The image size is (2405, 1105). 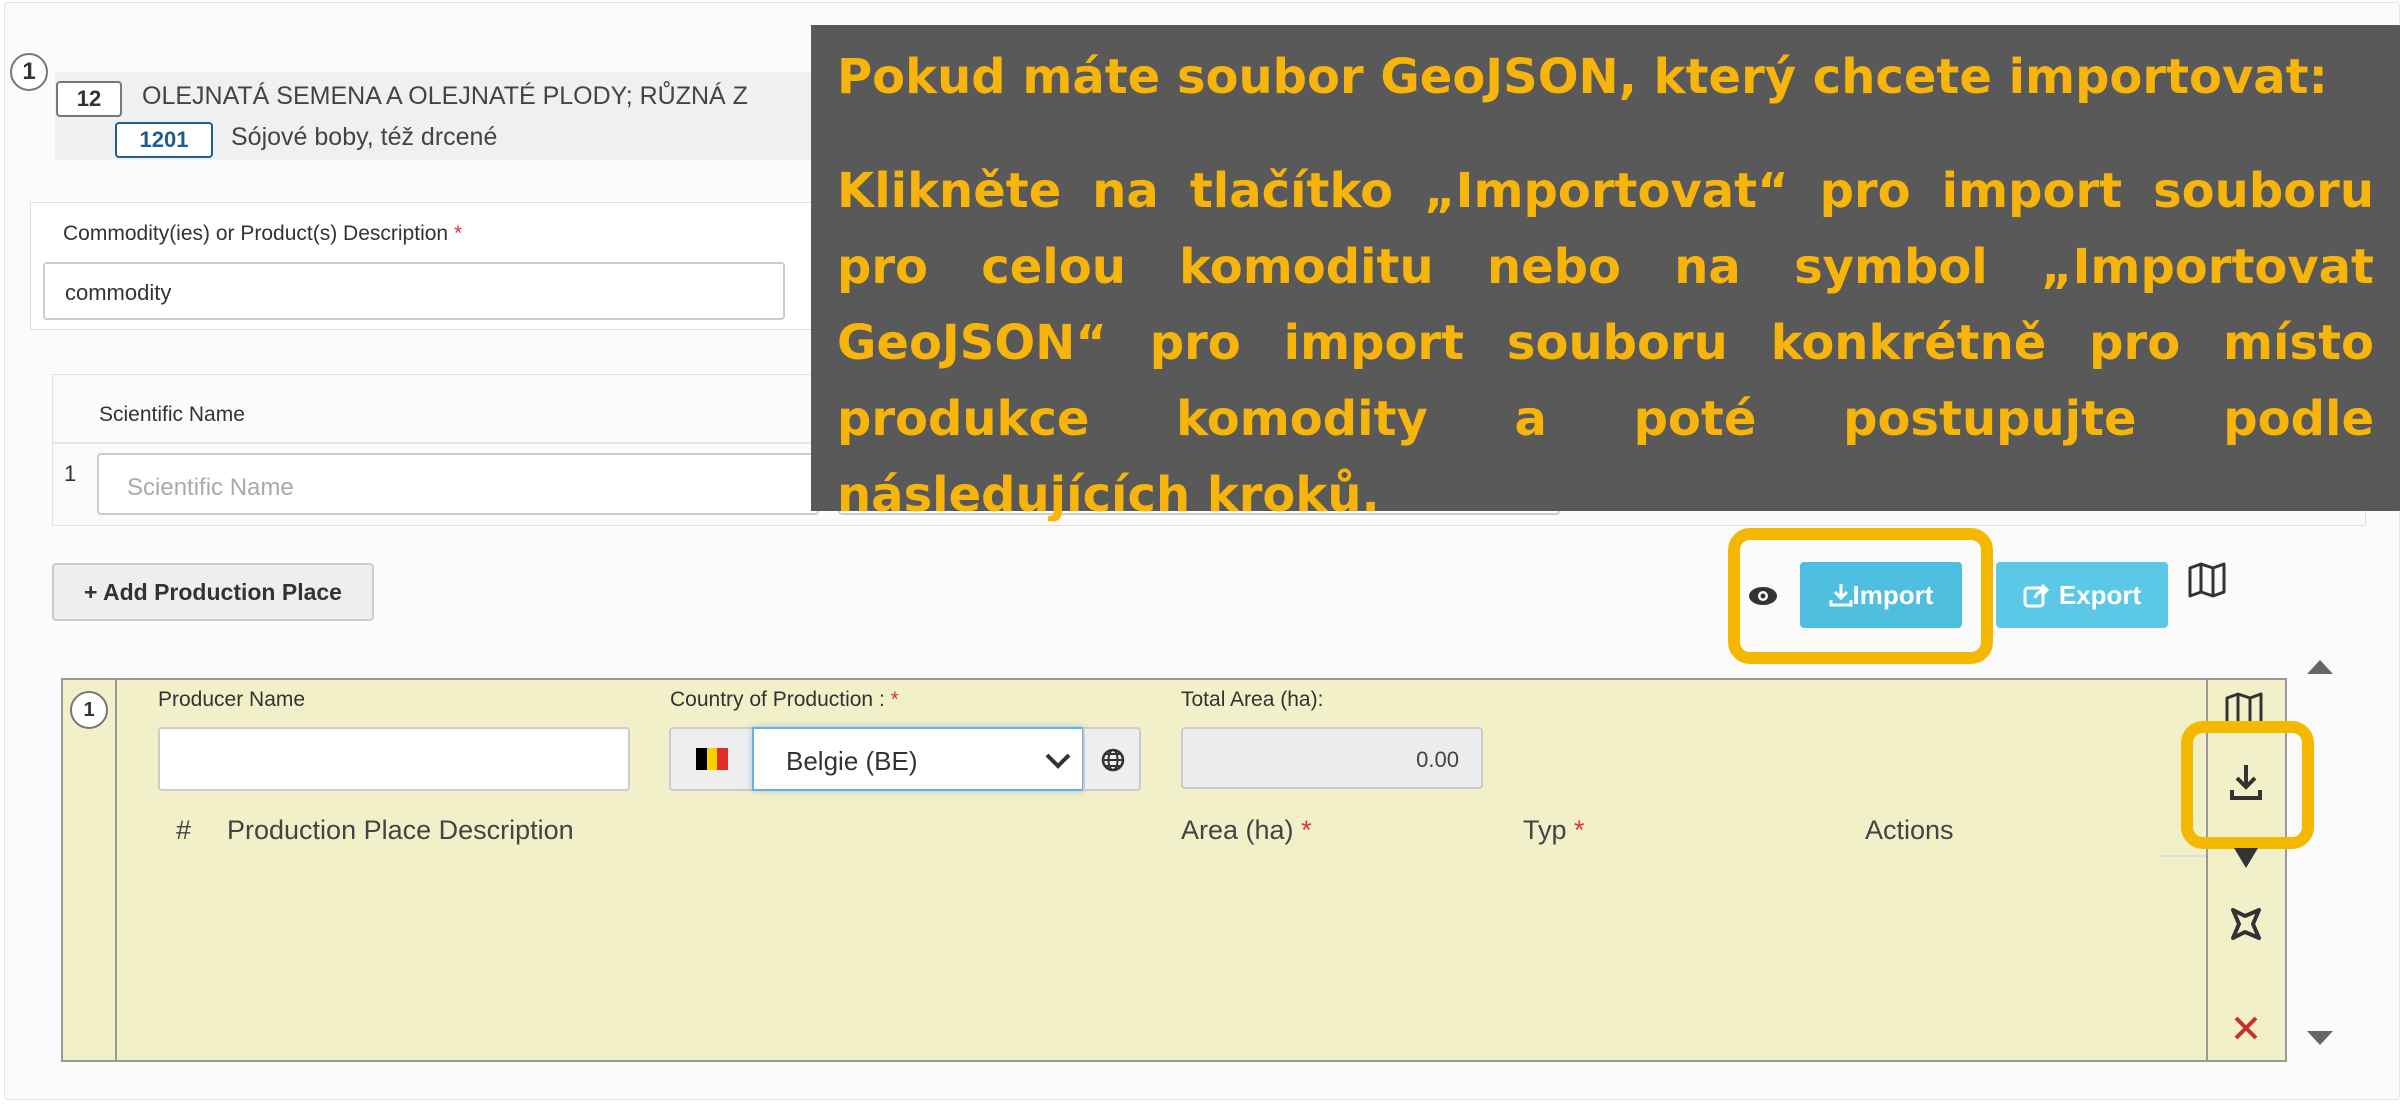 What do you see at coordinates (777, 699) in the screenshot?
I see `country-label-text: Country of Production :` at bounding box center [777, 699].